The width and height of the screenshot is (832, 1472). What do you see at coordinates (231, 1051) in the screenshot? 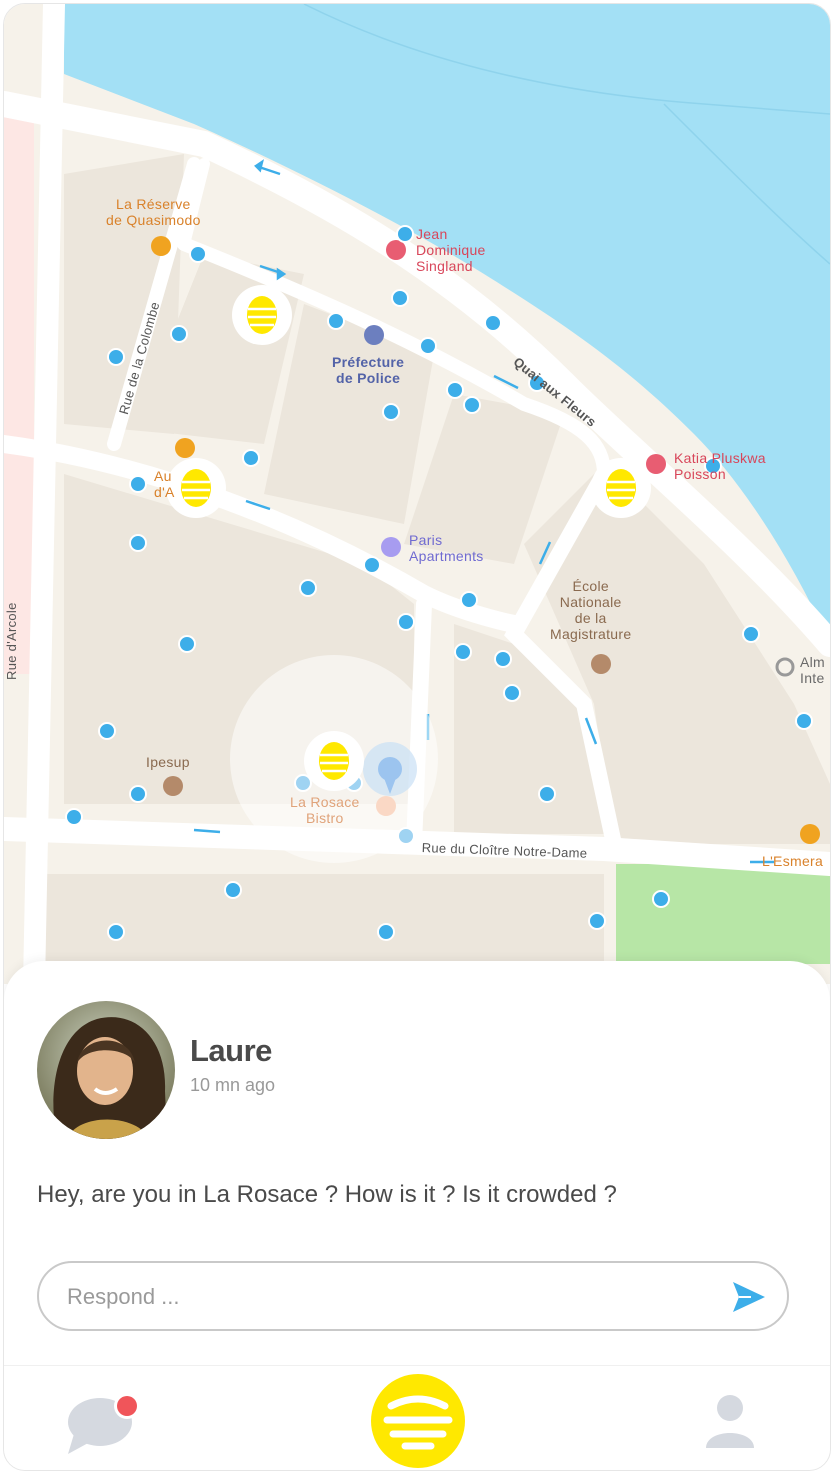
I see `author-name: Laure` at bounding box center [231, 1051].